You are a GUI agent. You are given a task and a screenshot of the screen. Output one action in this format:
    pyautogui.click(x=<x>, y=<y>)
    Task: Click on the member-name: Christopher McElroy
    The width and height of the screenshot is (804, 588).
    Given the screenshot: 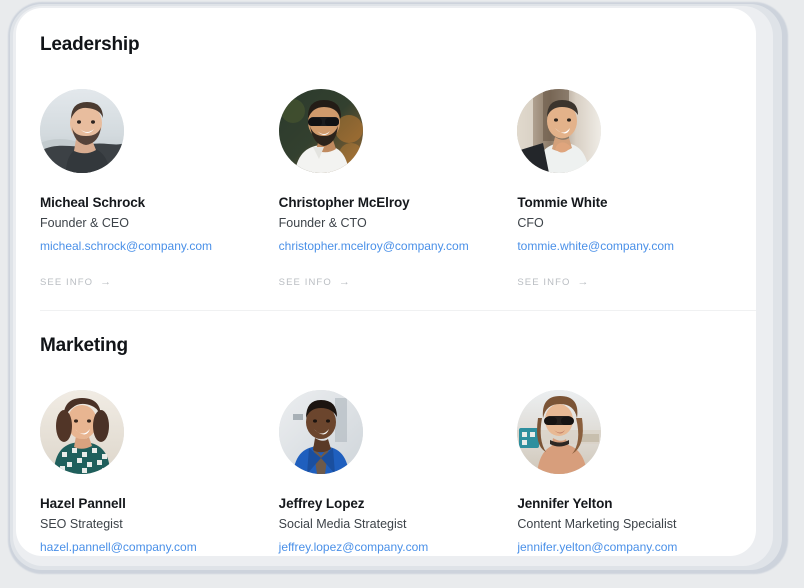 What is the action you would take?
    pyautogui.click(x=344, y=202)
    